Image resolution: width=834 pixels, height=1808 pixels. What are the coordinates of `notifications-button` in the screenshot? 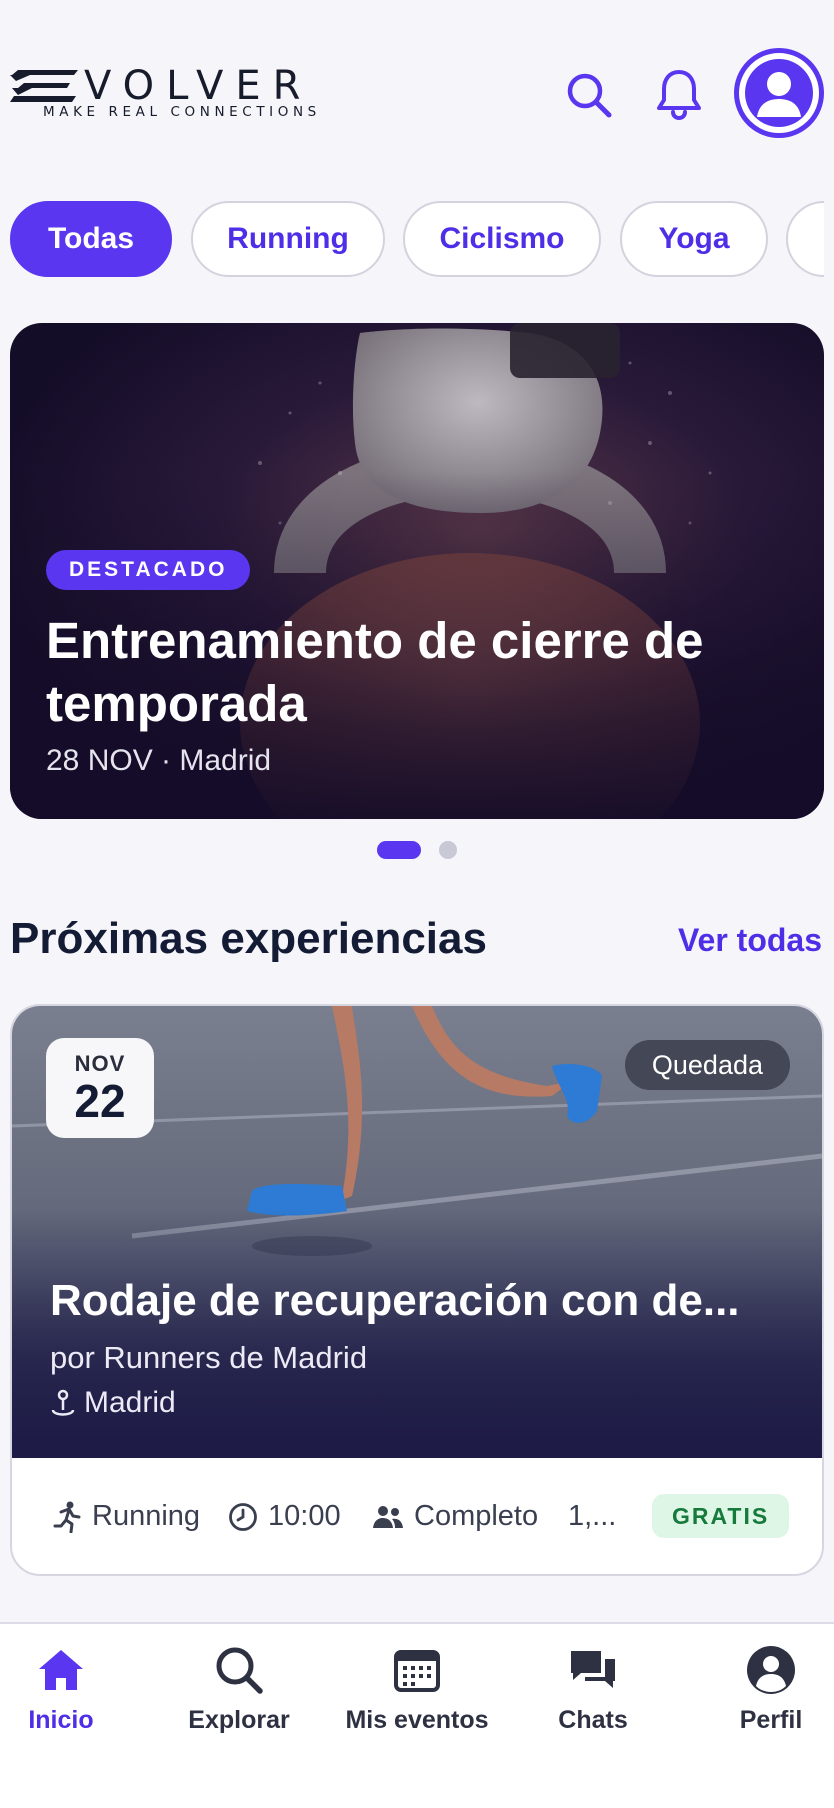 It's located at (679, 94).